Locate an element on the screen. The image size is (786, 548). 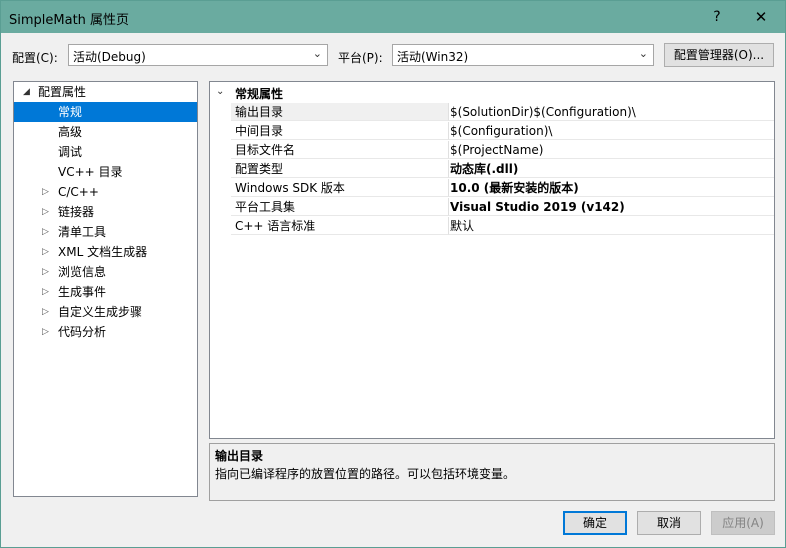
property-value: 默认 is located at coordinates (611, 226).